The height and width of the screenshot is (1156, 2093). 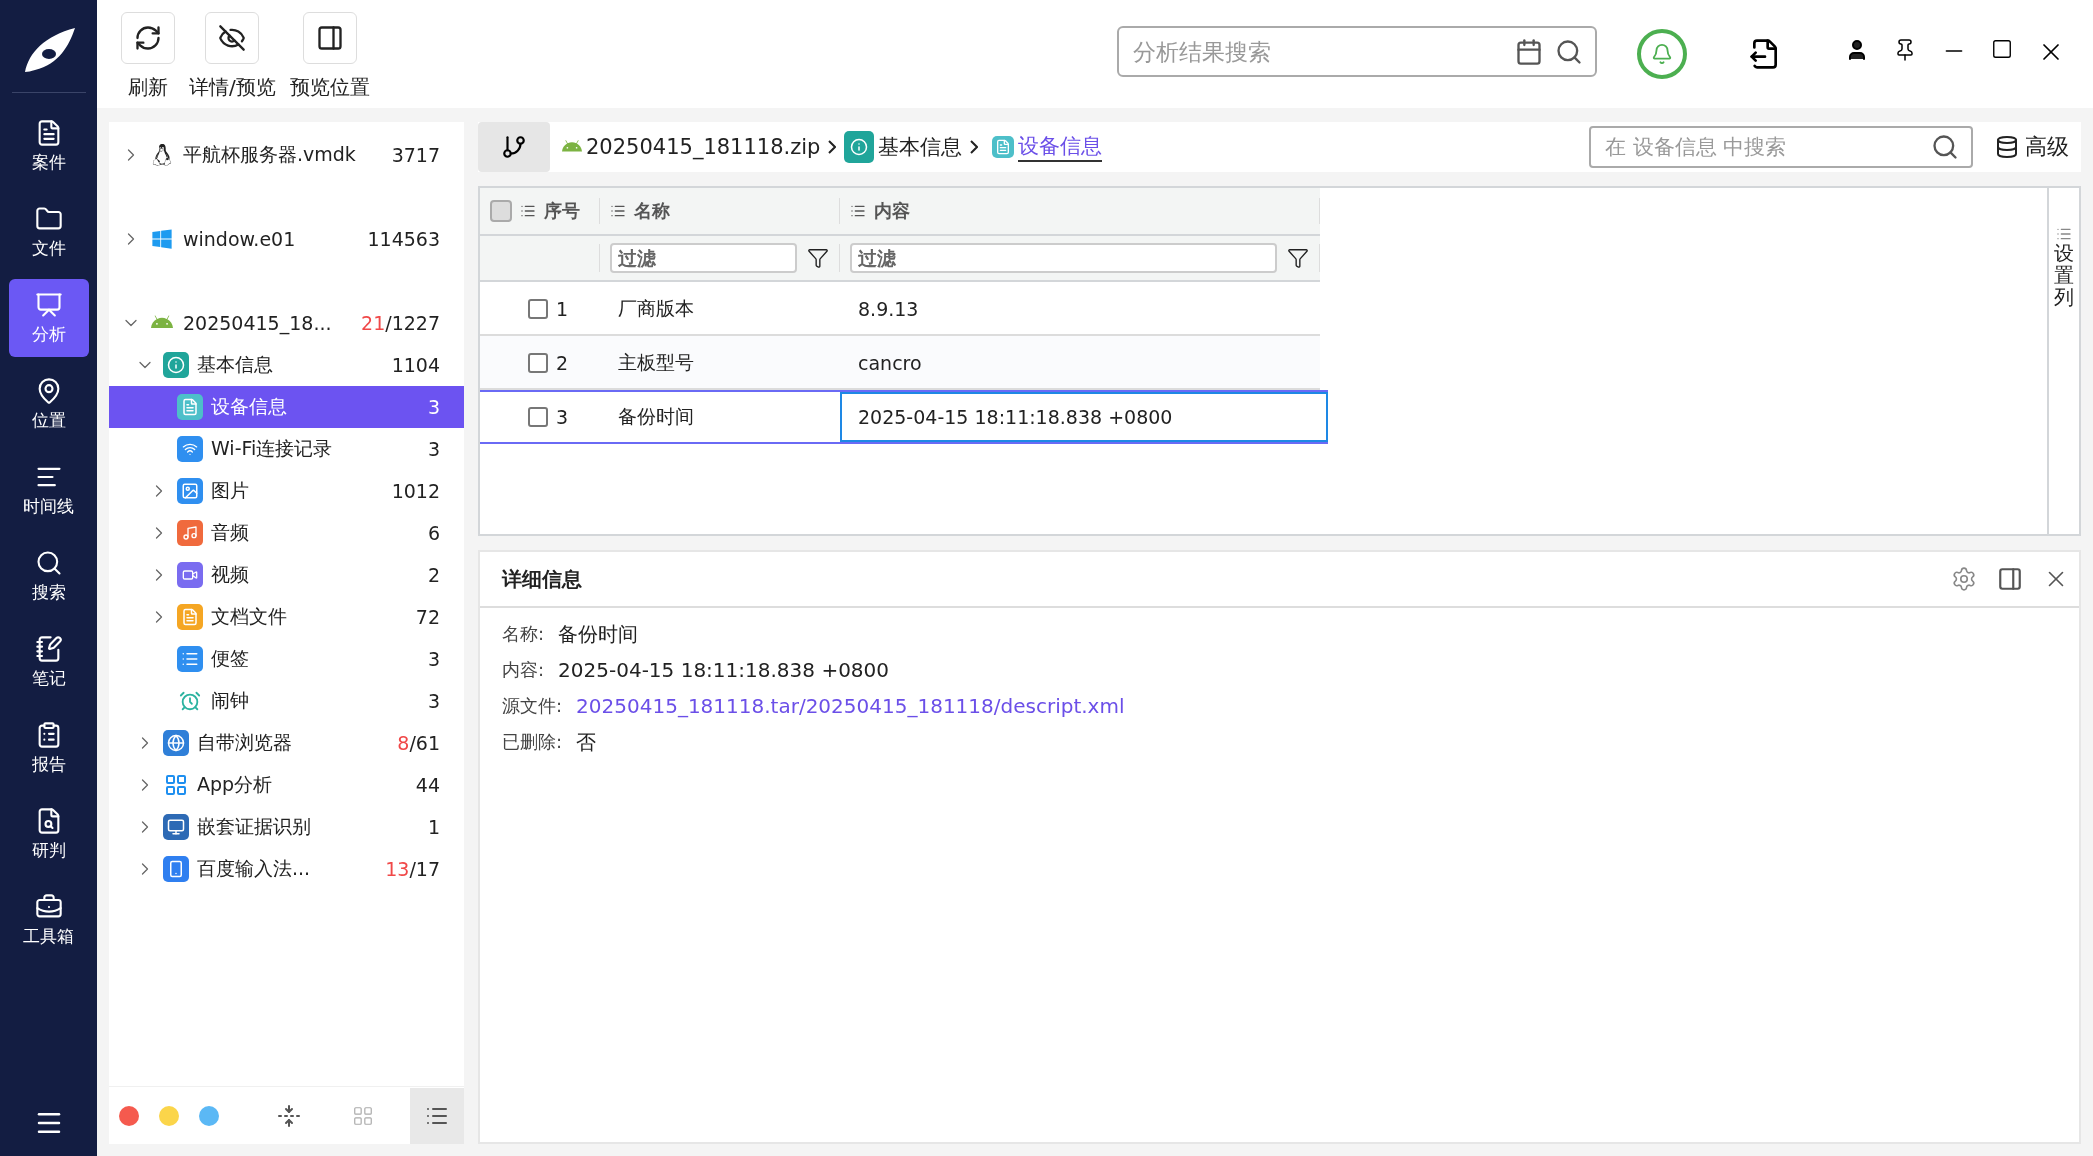 I want to click on nav-item: 工具箱, so click(x=48, y=920).